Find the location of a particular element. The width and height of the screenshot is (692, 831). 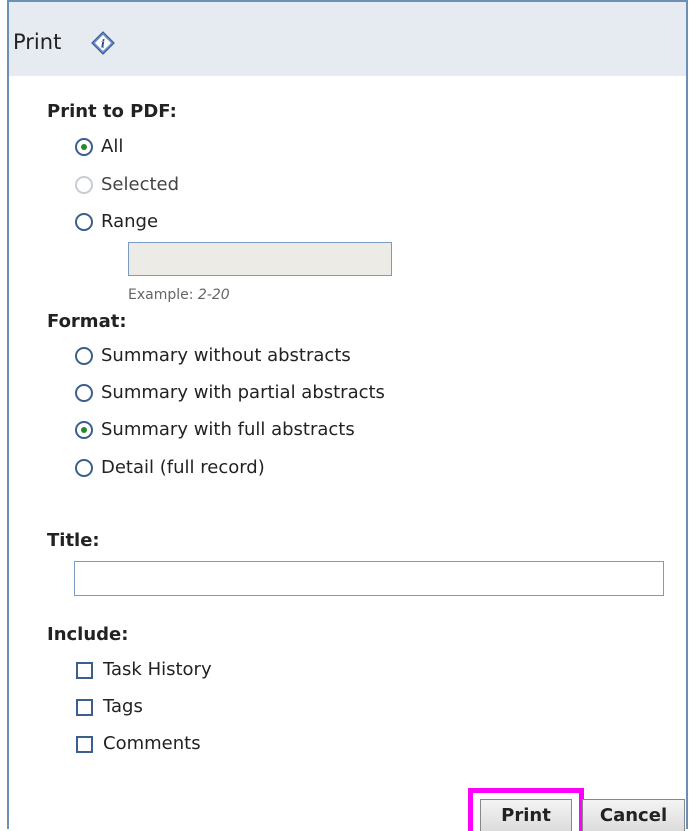

print-to-pdf-label: Print to PDF: is located at coordinates (112, 111).